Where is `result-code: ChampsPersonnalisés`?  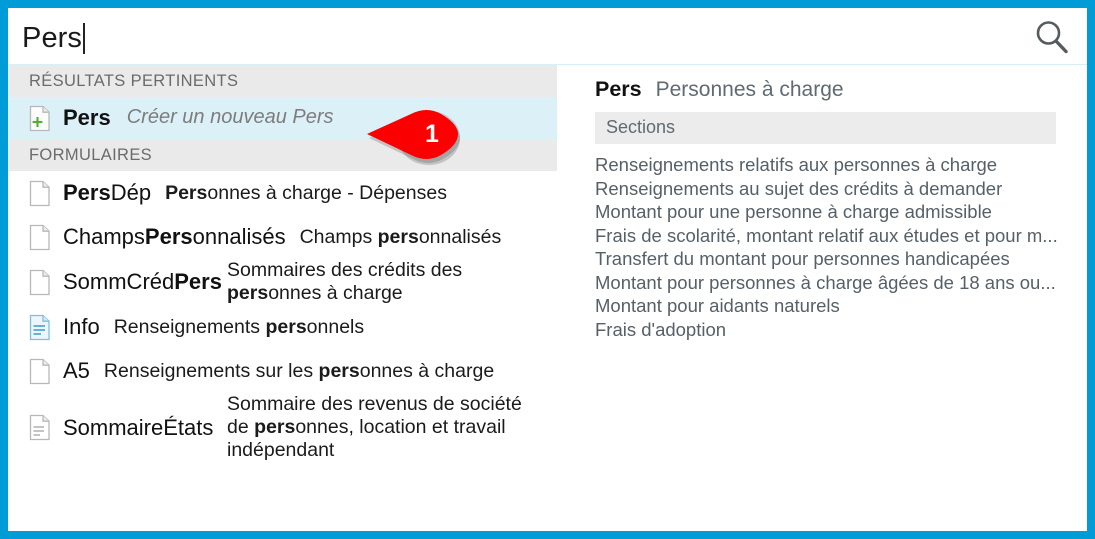
result-code: ChampsPersonnalisés is located at coordinates (174, 237).